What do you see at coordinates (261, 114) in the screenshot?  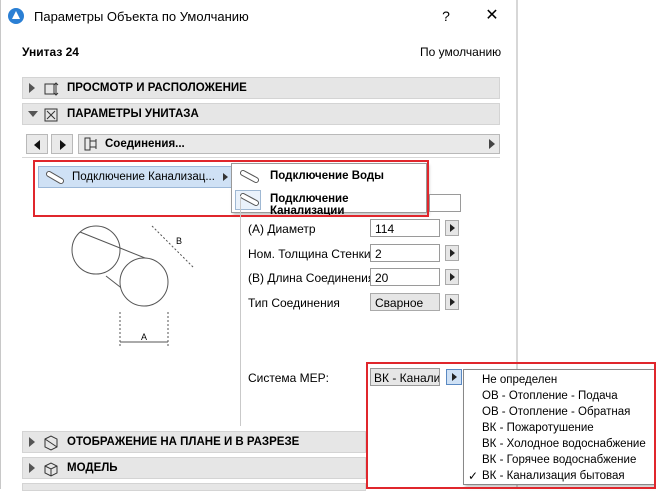 I see `section-toilet-params: ПАРАМЕТРЫ УНИТАЗА` at bounding box center [261, 114].